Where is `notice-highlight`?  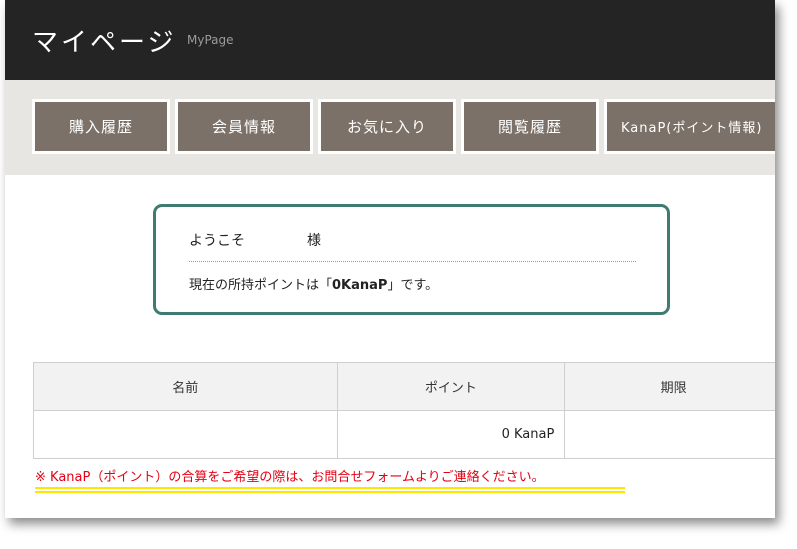
notice-highlight is located at coordinates (330, 490).